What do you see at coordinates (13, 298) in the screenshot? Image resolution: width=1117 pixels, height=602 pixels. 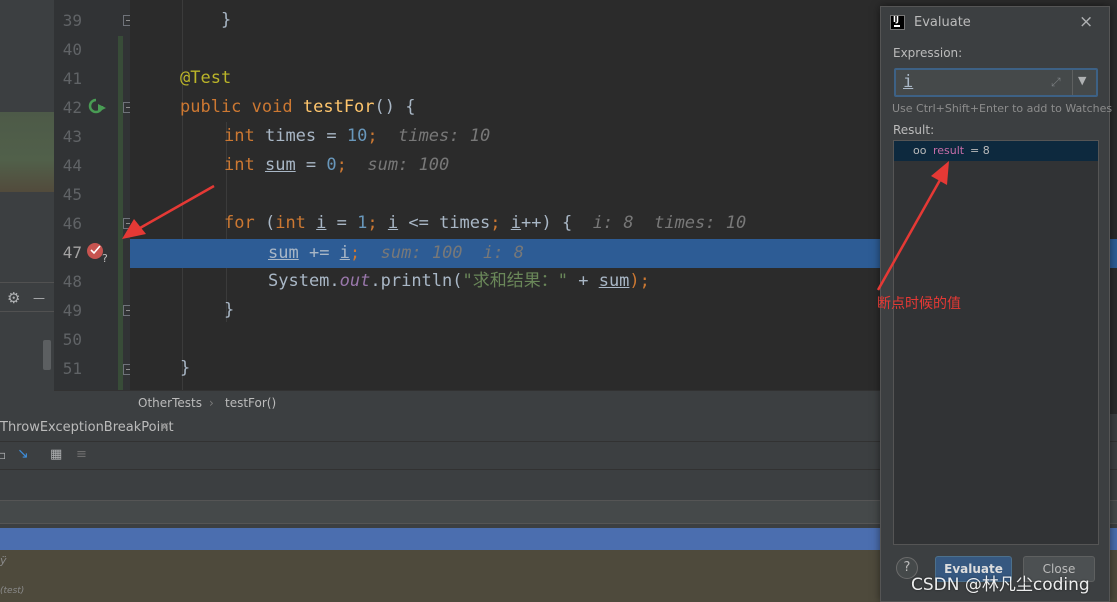 I see `gear-icon: ⚙` at bounding box center [13, 298].